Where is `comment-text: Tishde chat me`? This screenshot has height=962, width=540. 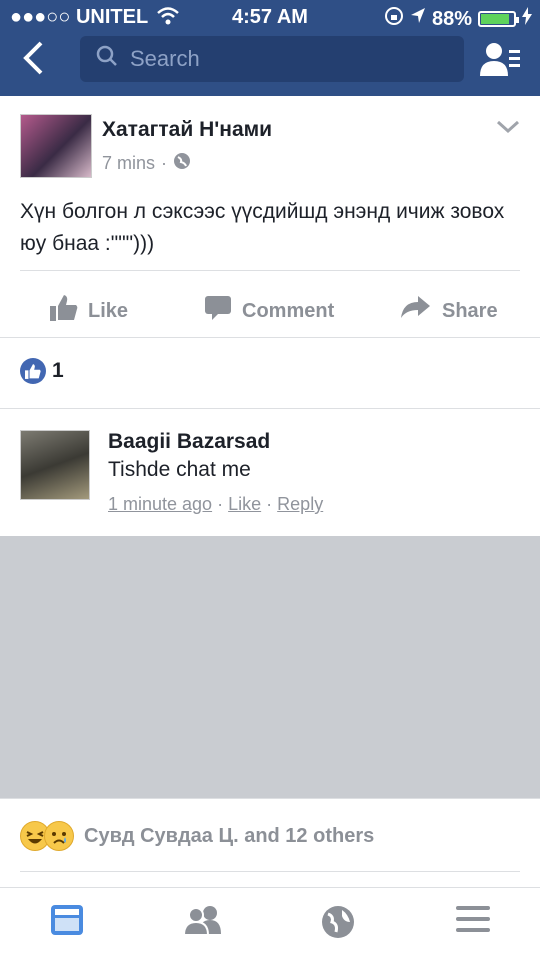 comment-text: Tishde chat me is located at coordinates (179, 469).